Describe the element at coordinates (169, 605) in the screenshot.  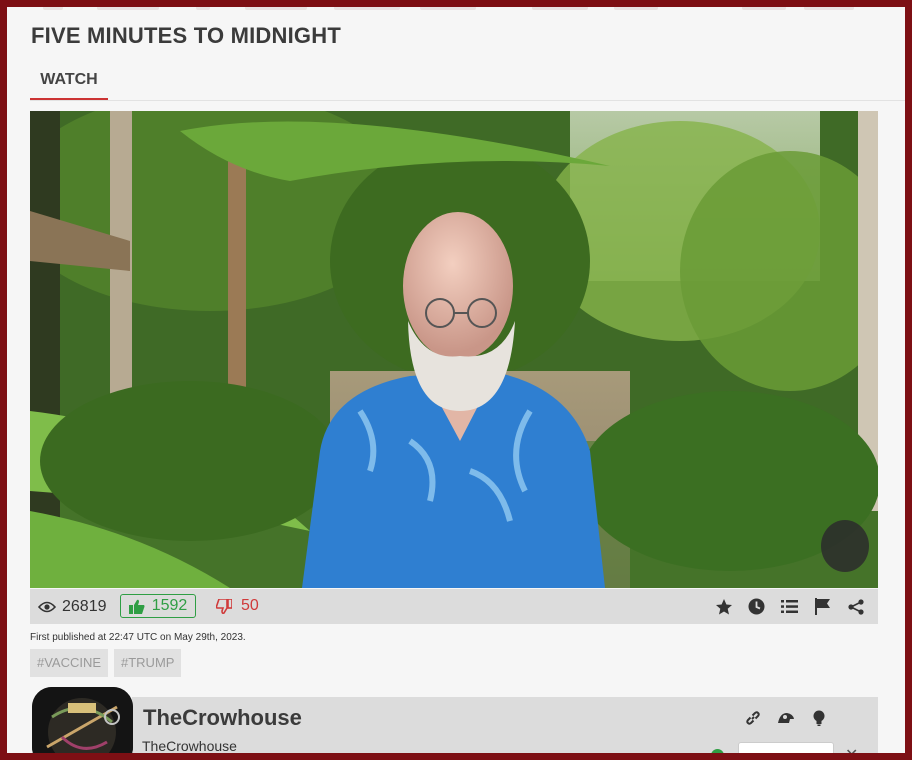
I see `likes-value: 1592` at that location.